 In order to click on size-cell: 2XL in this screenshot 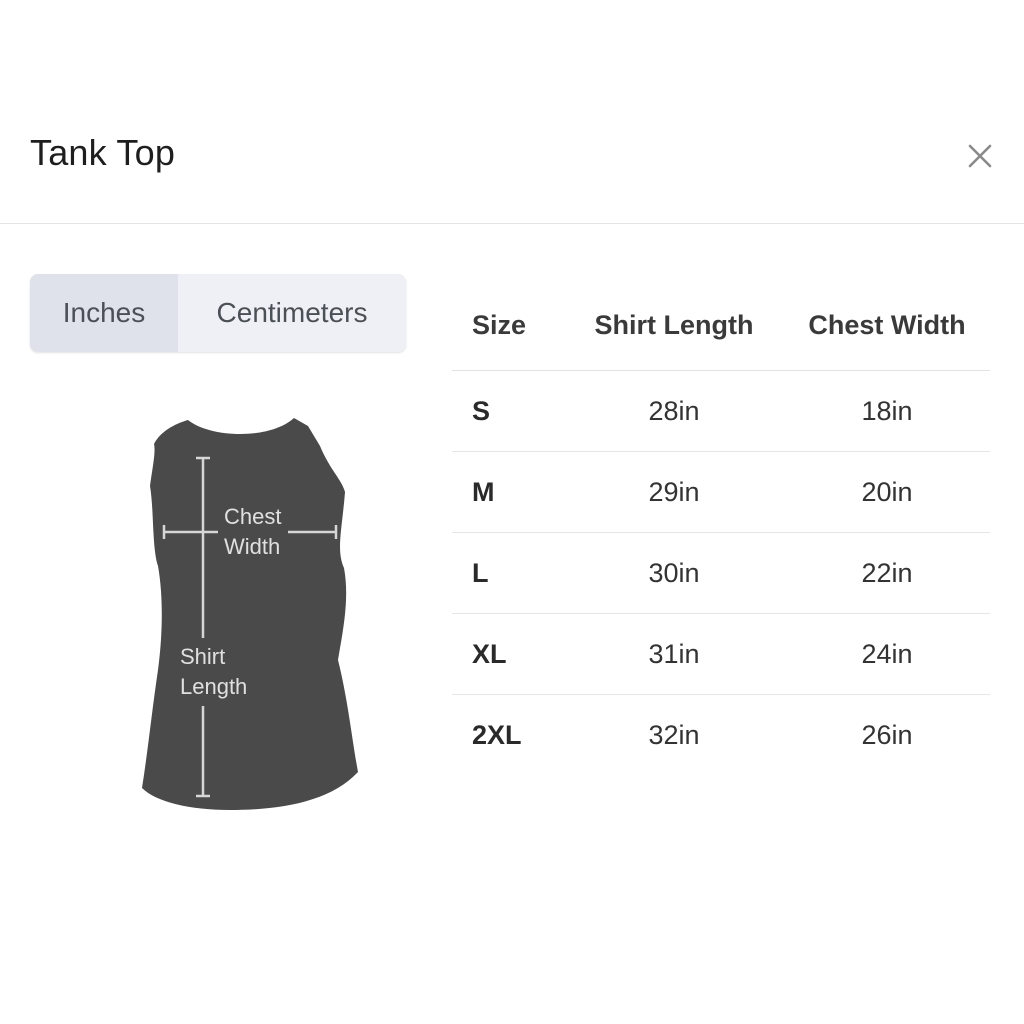, I will do `click(497, 734)`.